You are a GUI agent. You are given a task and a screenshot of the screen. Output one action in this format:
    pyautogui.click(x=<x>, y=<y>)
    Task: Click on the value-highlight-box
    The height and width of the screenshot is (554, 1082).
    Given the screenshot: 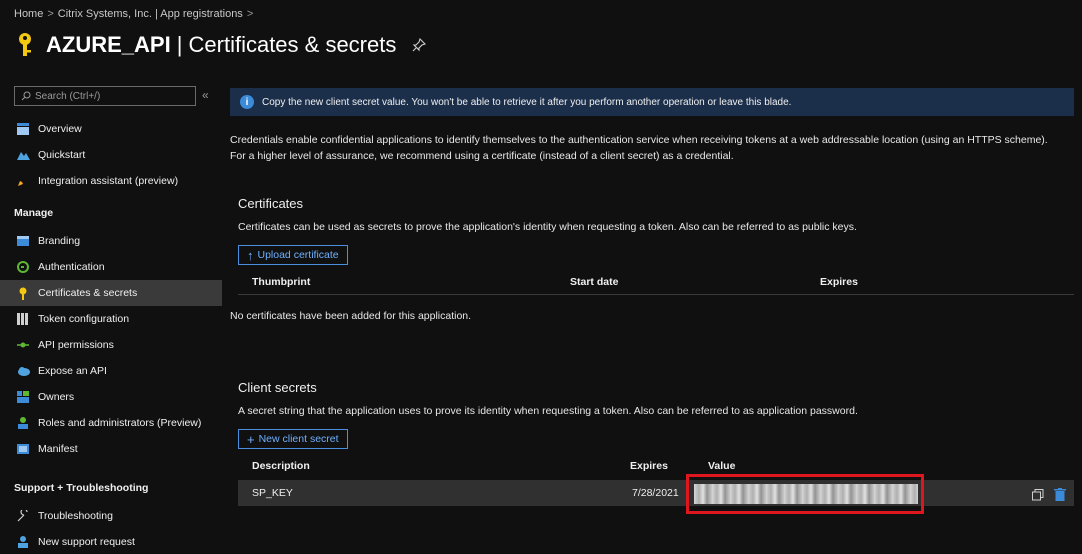 What is the action you would take?
    pyautogui.click(x=805, y=494)
    